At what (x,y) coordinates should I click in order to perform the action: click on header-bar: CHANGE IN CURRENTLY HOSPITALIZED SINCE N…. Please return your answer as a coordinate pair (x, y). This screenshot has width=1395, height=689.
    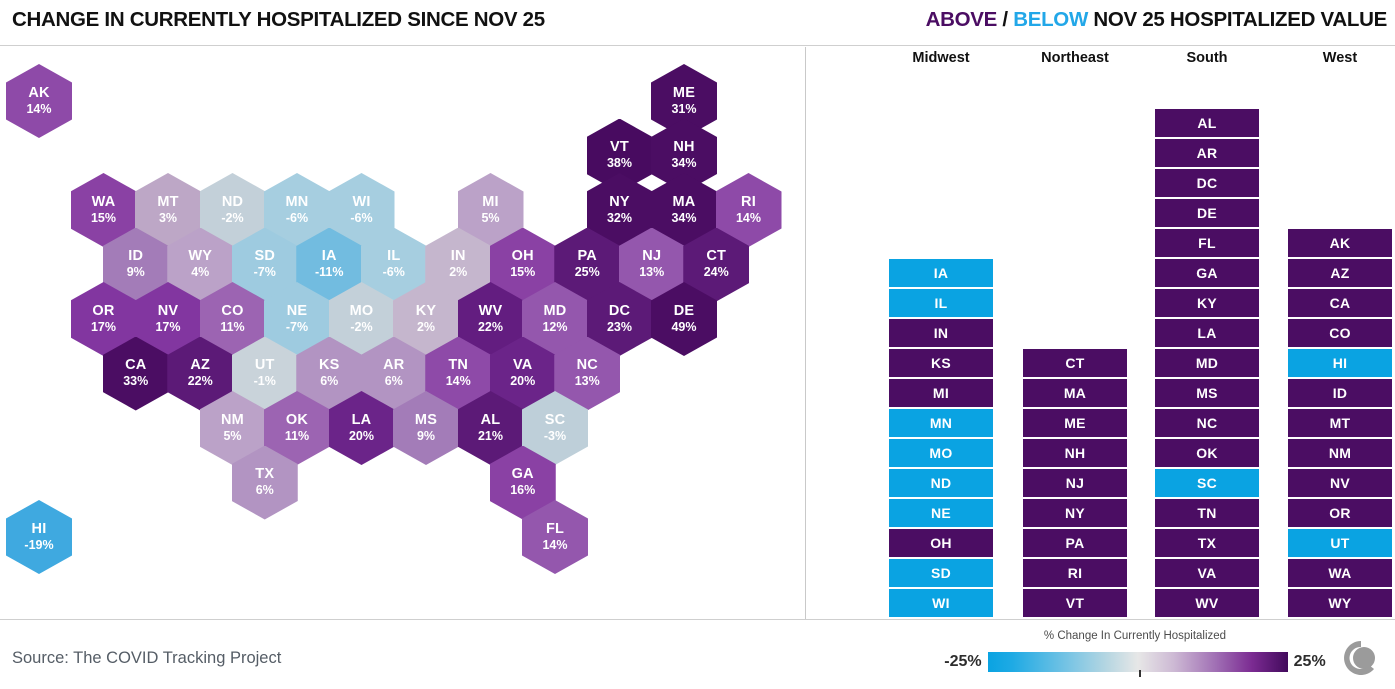
    Looking at the image, I should click on (697, 23).